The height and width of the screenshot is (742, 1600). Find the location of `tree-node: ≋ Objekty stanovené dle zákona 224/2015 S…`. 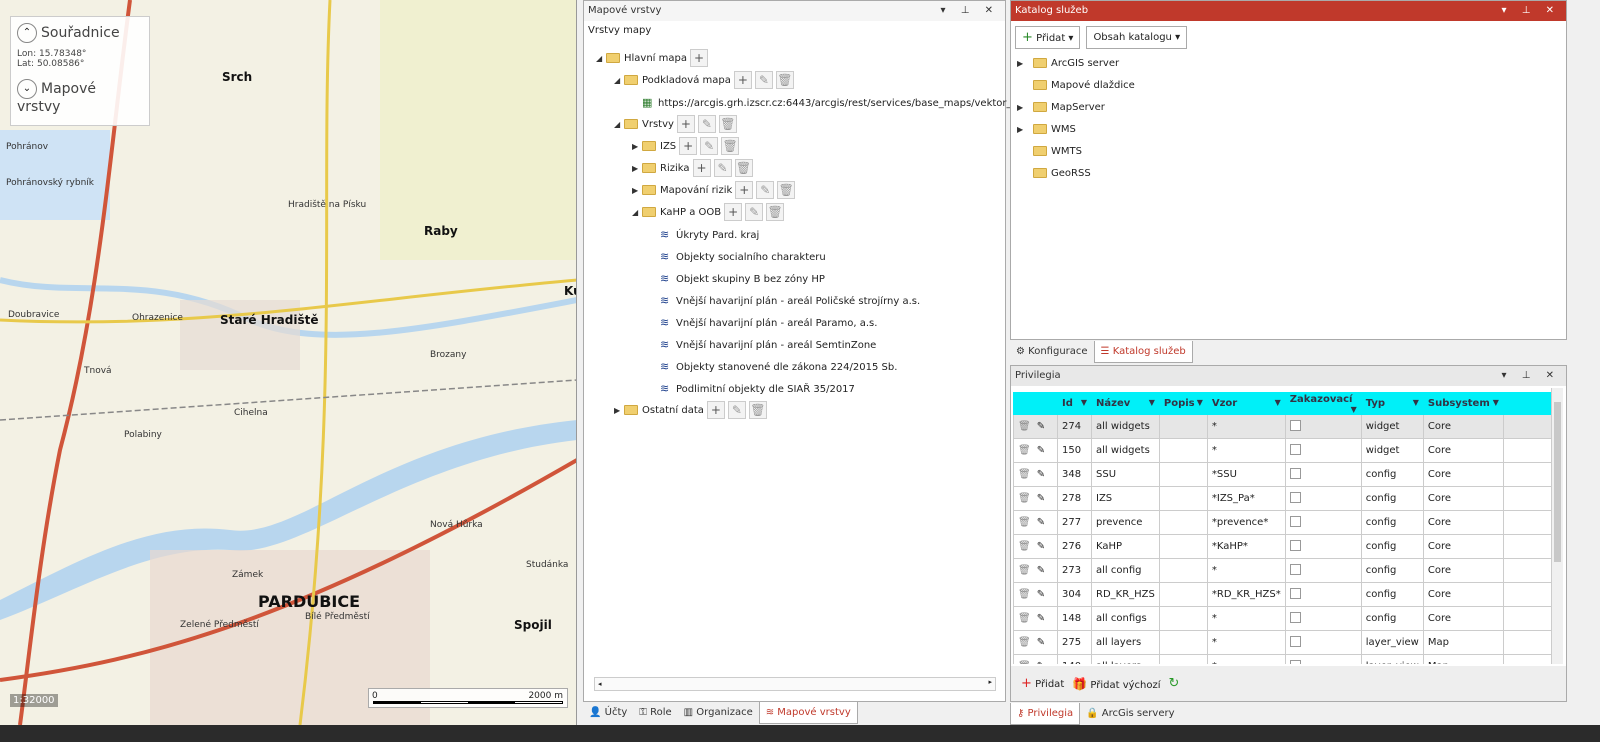

tree-node: ≋ Objekty stanovené dle zákona 224/2015 S… is located at coordinates (773, 367).